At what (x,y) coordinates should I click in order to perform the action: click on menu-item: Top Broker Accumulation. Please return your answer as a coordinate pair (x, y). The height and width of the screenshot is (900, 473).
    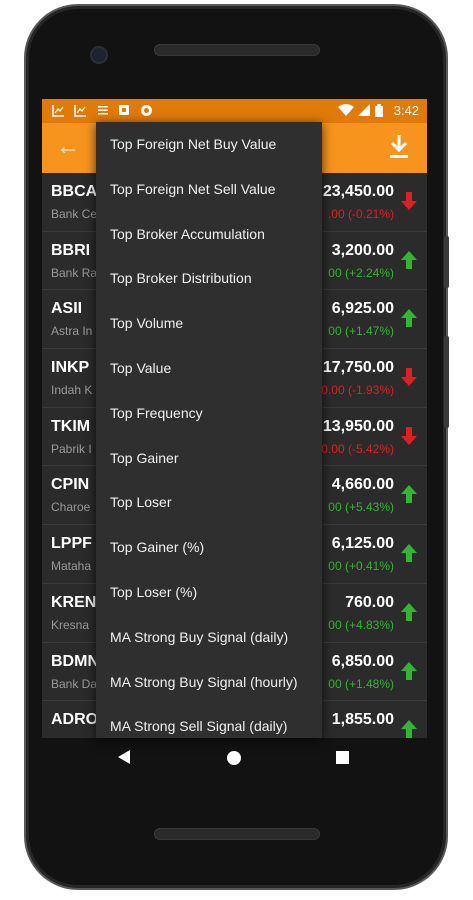
    Looking at the image, I should click on (209, 234).